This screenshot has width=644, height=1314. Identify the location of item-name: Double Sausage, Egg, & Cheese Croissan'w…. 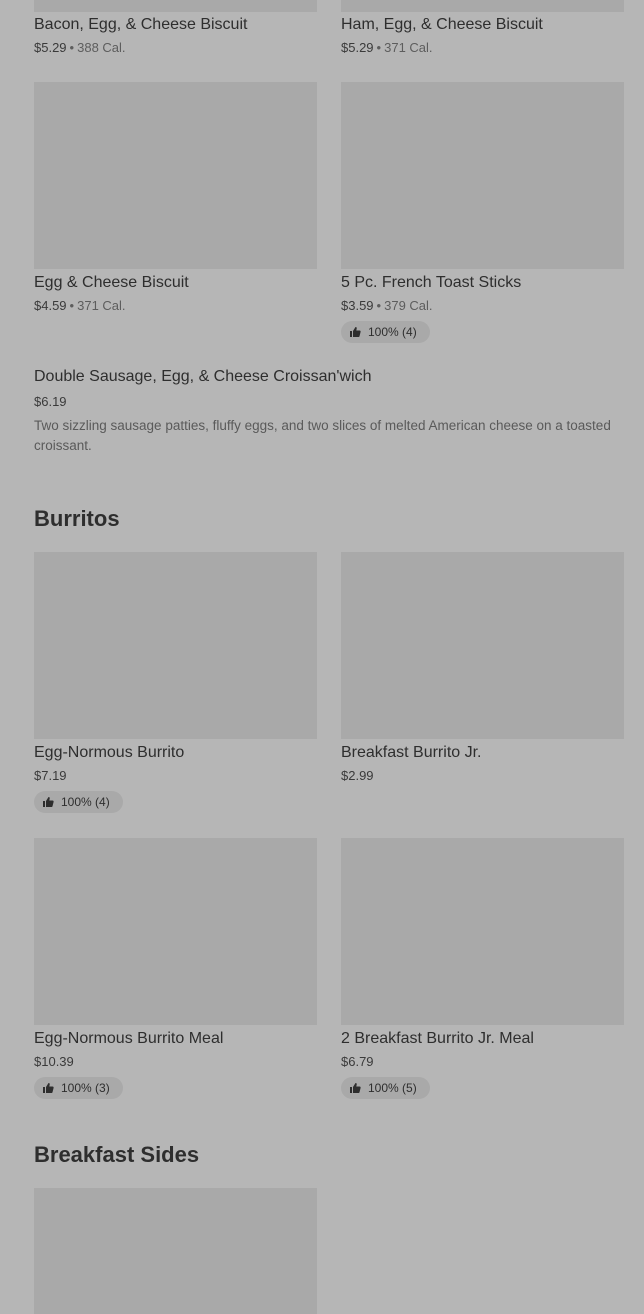
(202, 377).